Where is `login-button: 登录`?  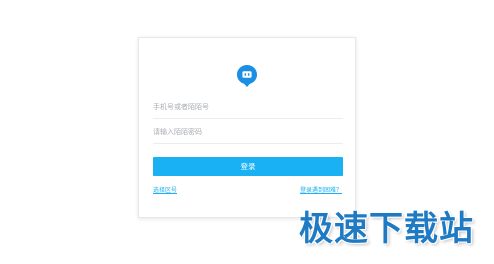 login-button: 登录 is located at coordinates (248, 166).